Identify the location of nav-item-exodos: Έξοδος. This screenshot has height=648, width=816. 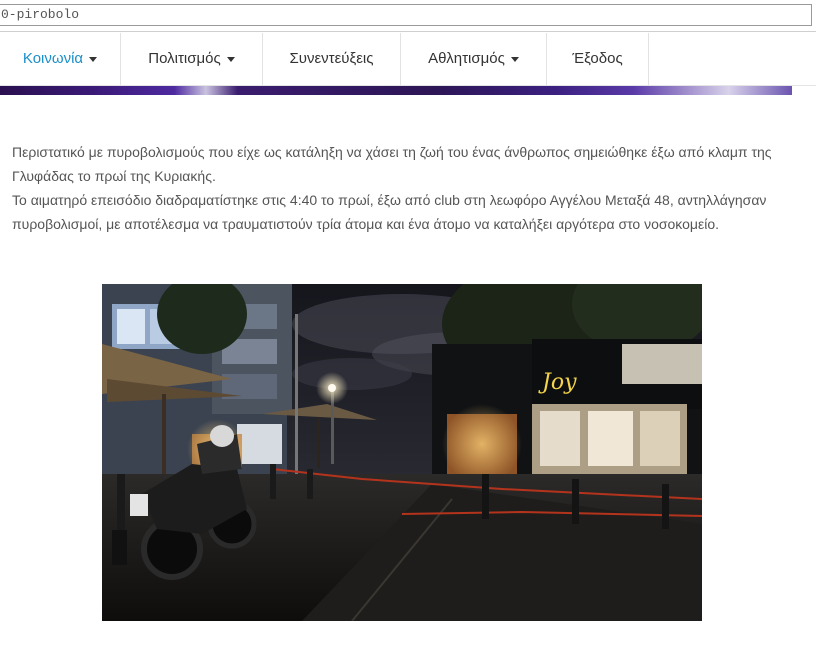
(598, 59).